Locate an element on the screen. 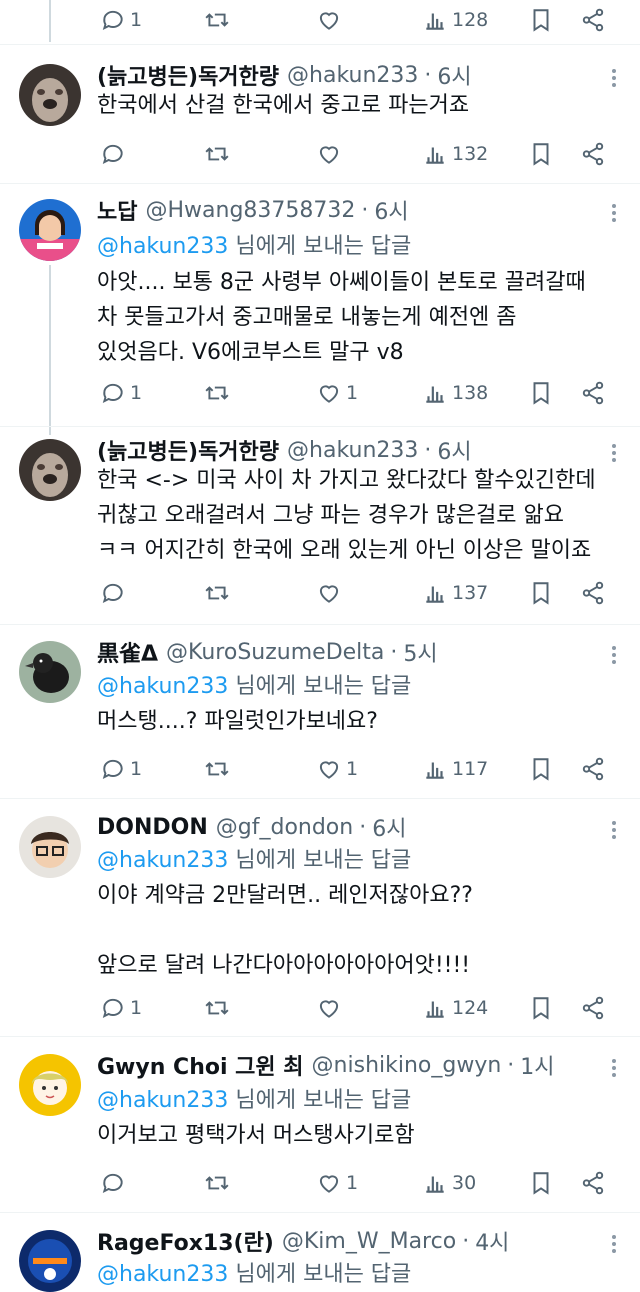  display-name: 노답 is located at coordinates (117, 210).